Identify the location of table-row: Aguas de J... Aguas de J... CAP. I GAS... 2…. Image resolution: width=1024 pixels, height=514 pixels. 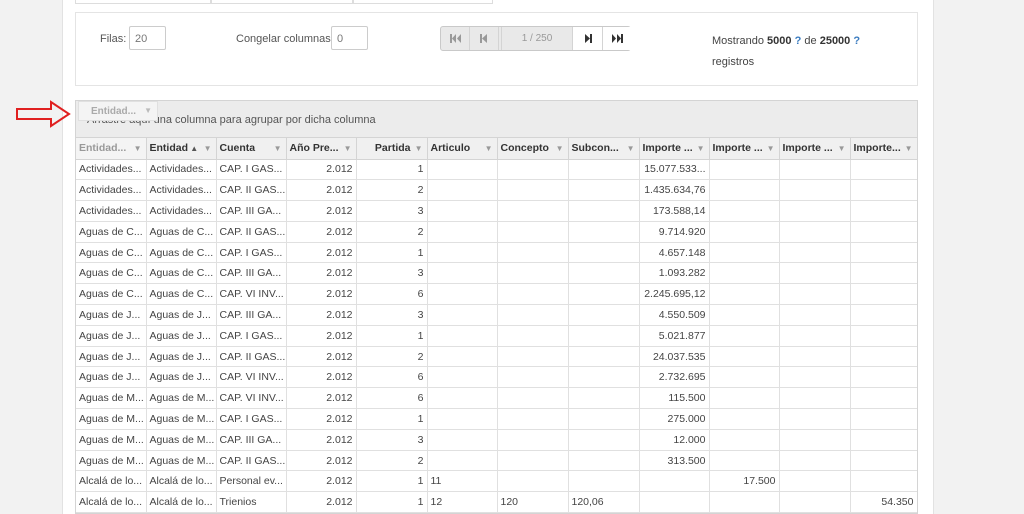
(496, 336).